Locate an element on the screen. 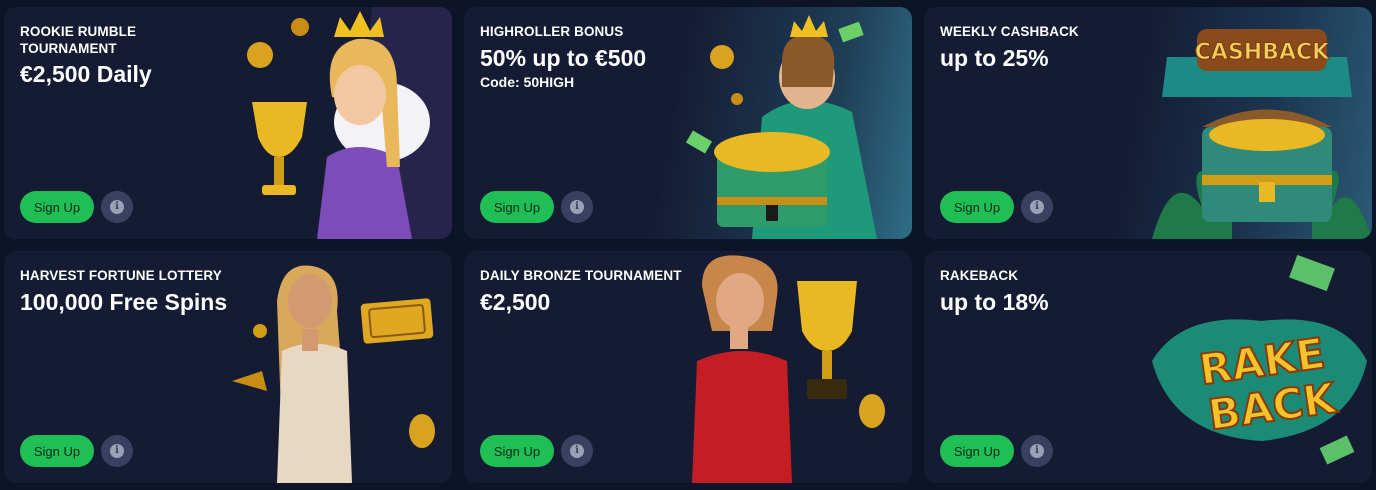  promo-code: Code: 50HIGH is located at coordinates (527, 82).